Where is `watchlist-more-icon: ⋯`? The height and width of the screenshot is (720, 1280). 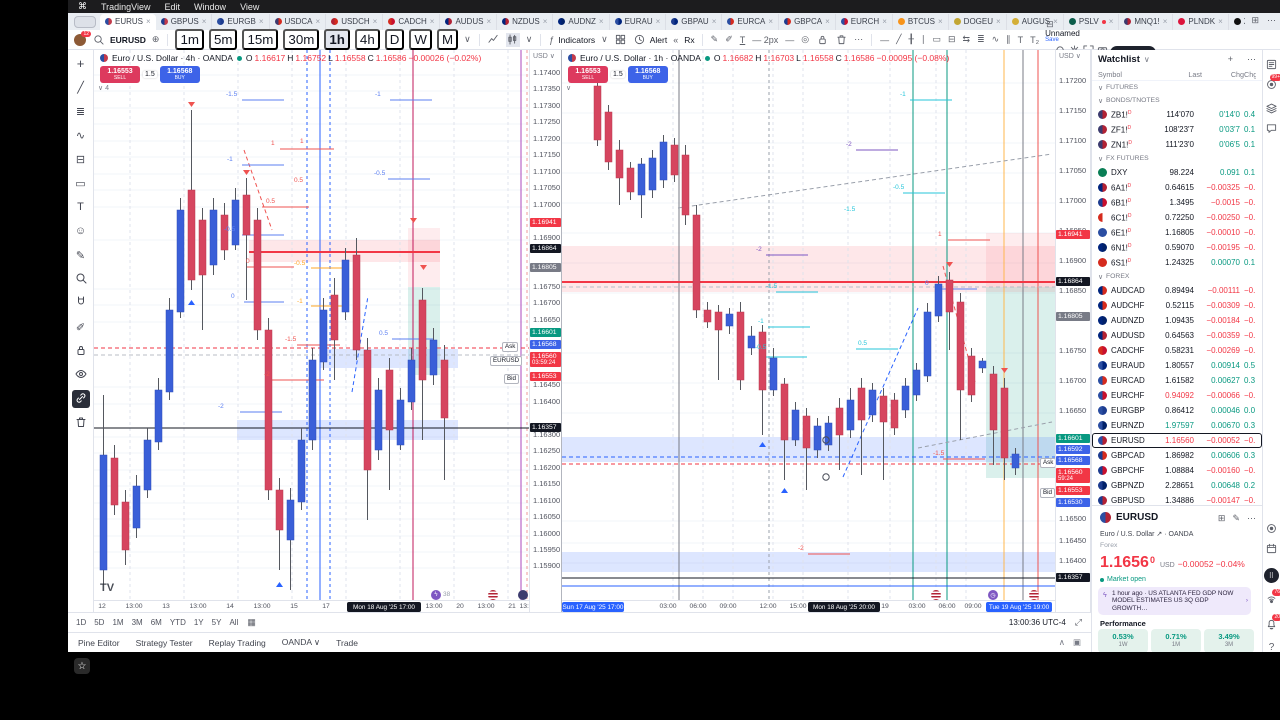
watchlist-more-icon: ⋯ is located at coordinates (1251, 59).